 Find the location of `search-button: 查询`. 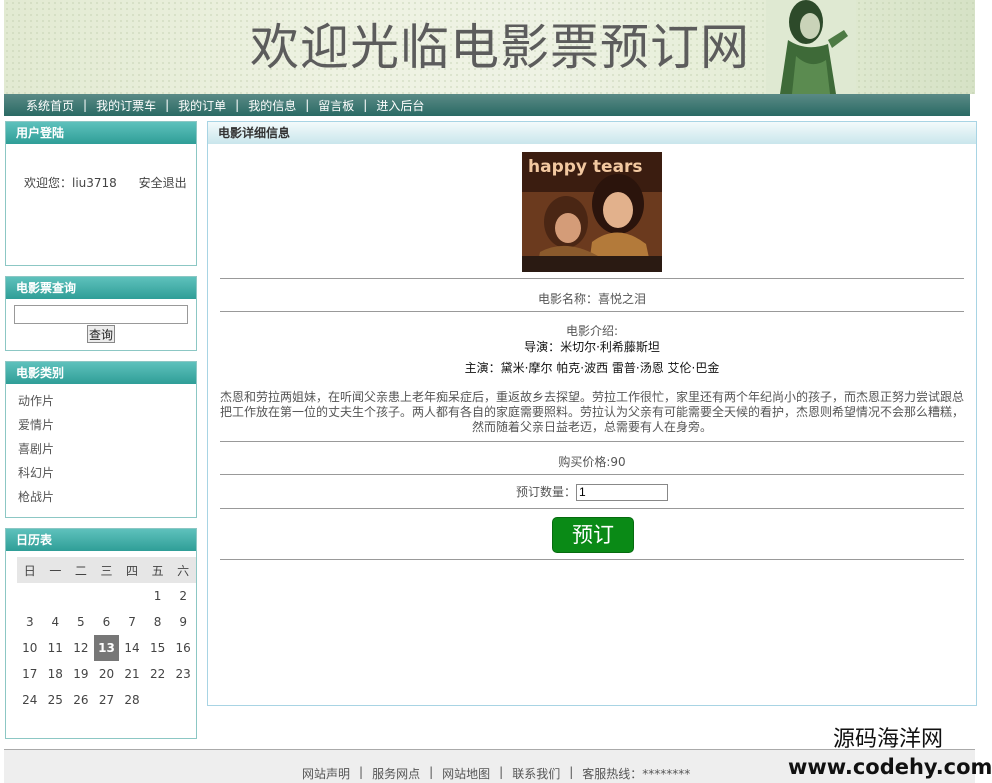

search-button: 查询 is located at coordinates (100, 334).